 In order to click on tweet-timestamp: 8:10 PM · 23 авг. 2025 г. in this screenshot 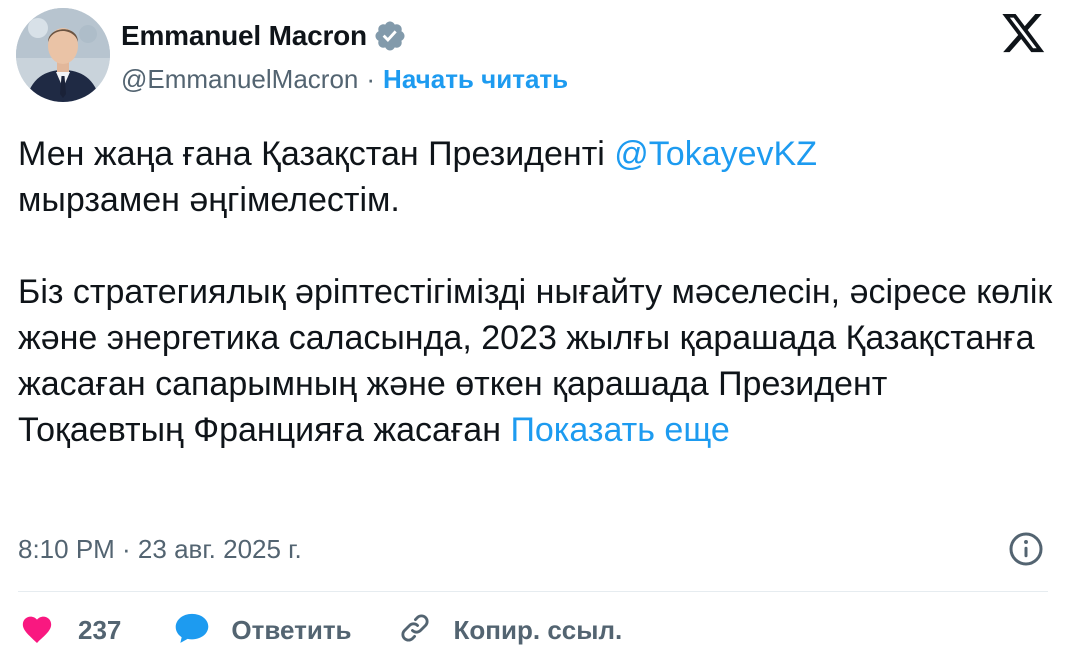, I will do `click(160, 549)`.